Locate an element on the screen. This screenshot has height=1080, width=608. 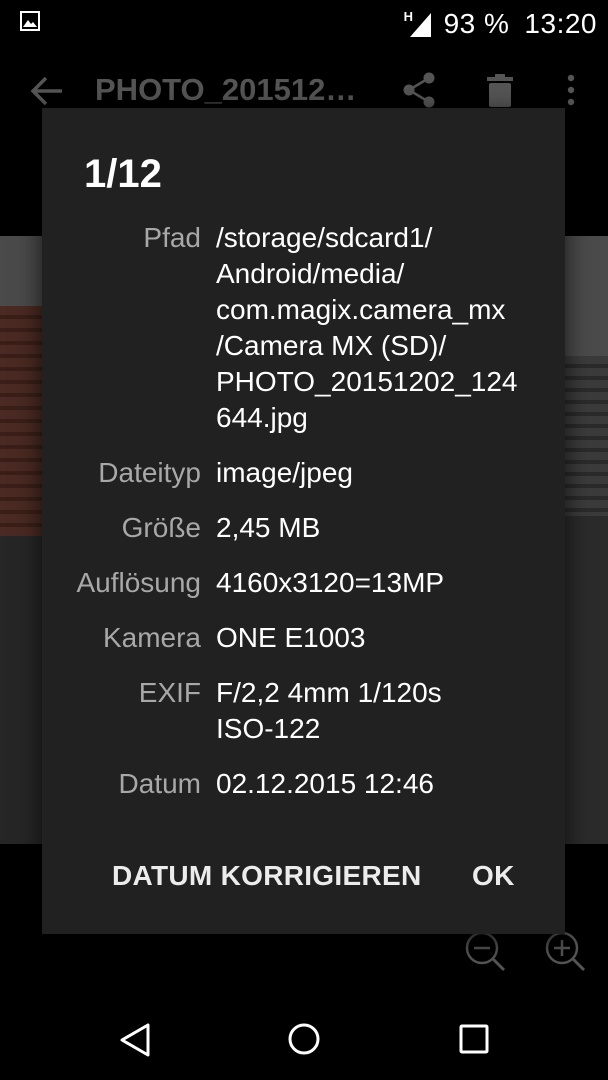
detail-label: Pfad is located at coordinates (172, 237).